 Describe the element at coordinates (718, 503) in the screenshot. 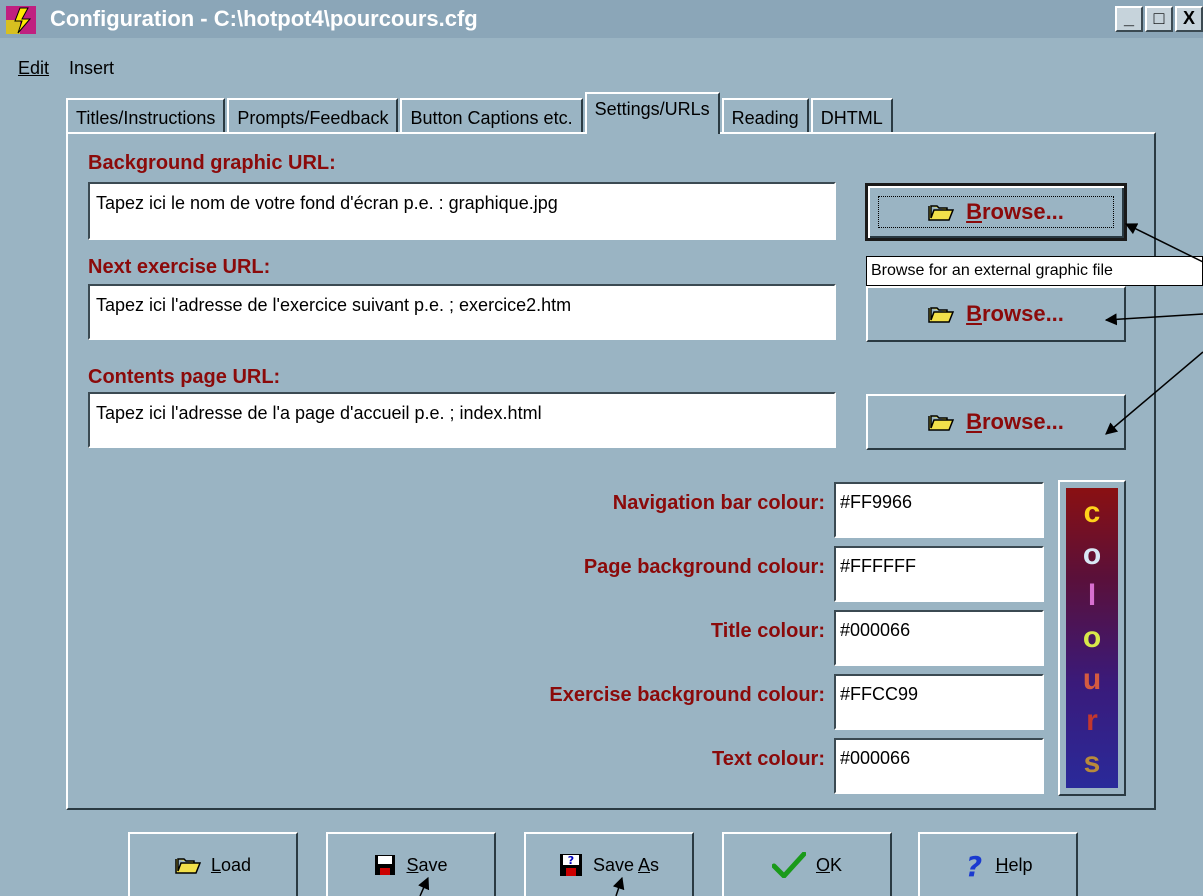

I see `nav-bar-colour-label: Navigation bar colour:` at that location.